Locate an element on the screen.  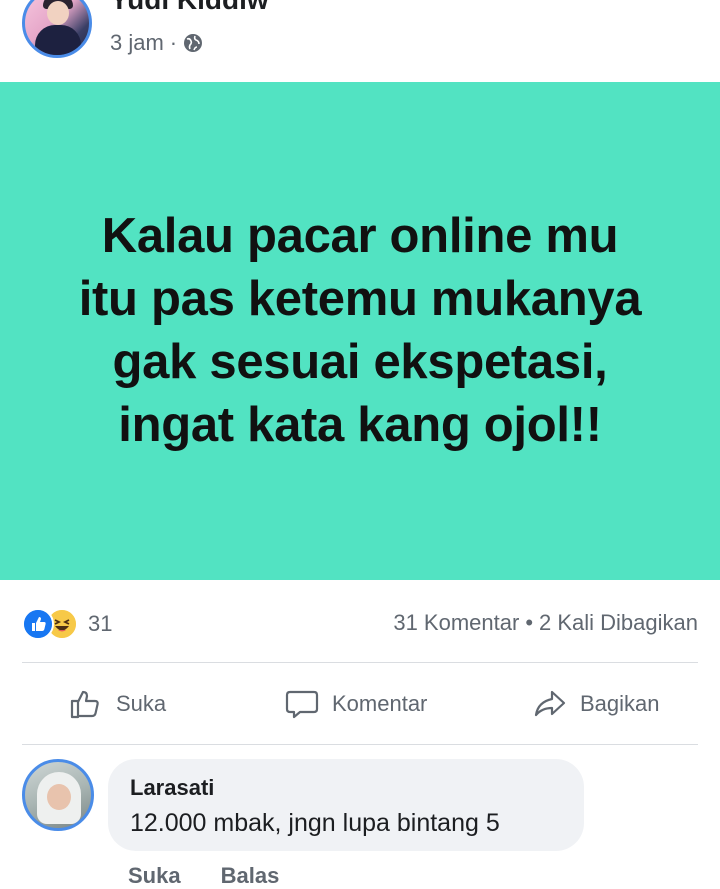
reaction-count: 31 is located at coordinates (100, 623).